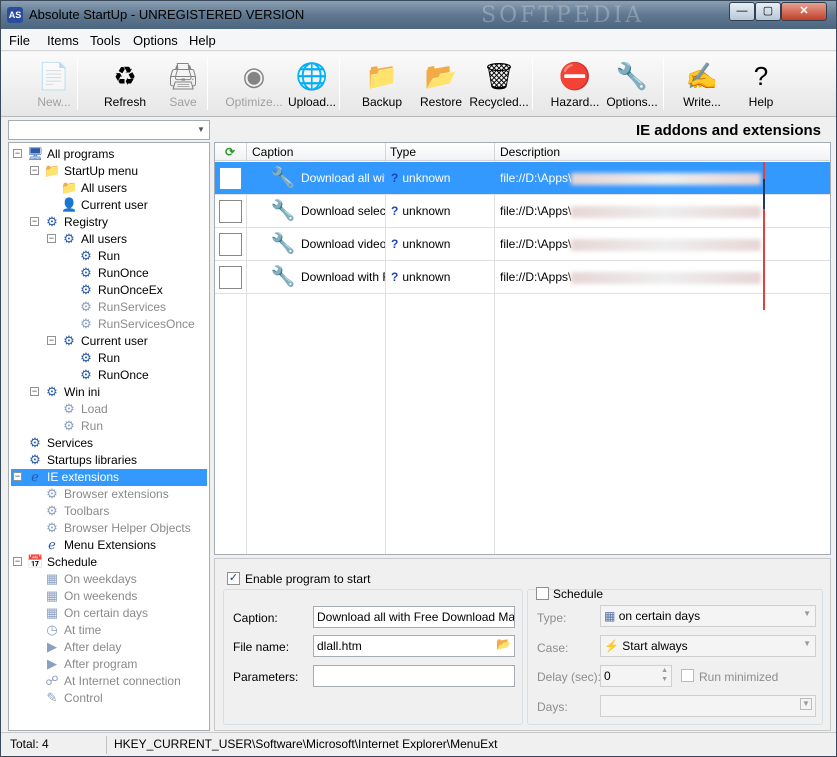 Image resolution: width=837 pixels, height=757 pixels. Describe the element at coordinates (110, 307) in the screenshot. I see `tree-item: ⚙ RunServices` at that location.